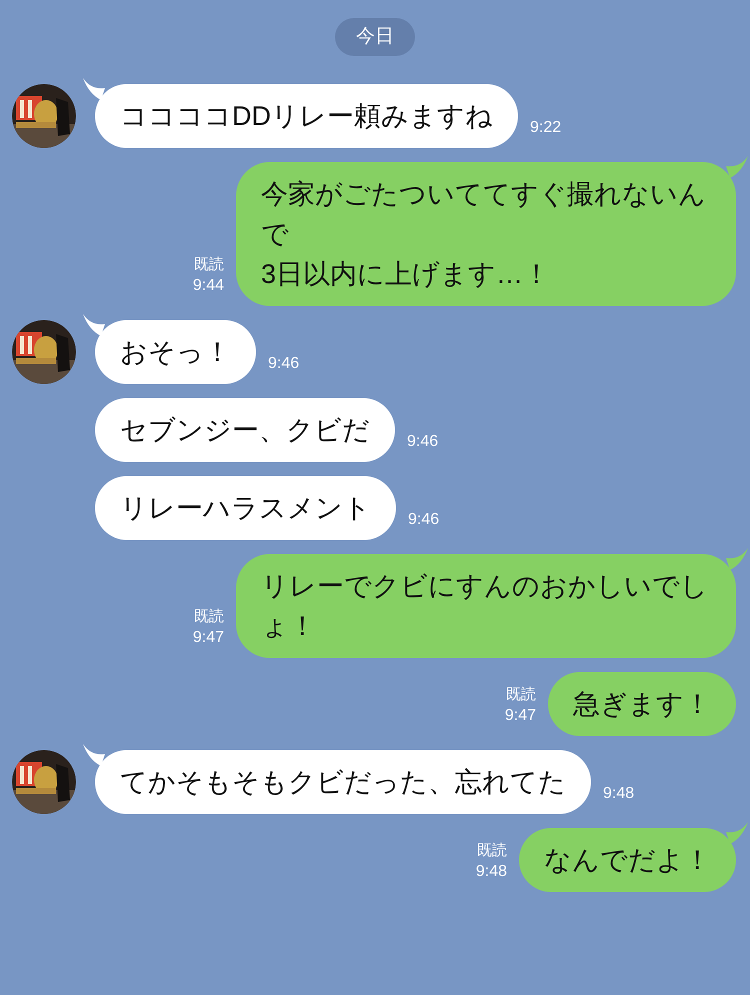 The image size is (750, 995). I want to click on message-bubble: なんでだよ！, so click(627, 860).